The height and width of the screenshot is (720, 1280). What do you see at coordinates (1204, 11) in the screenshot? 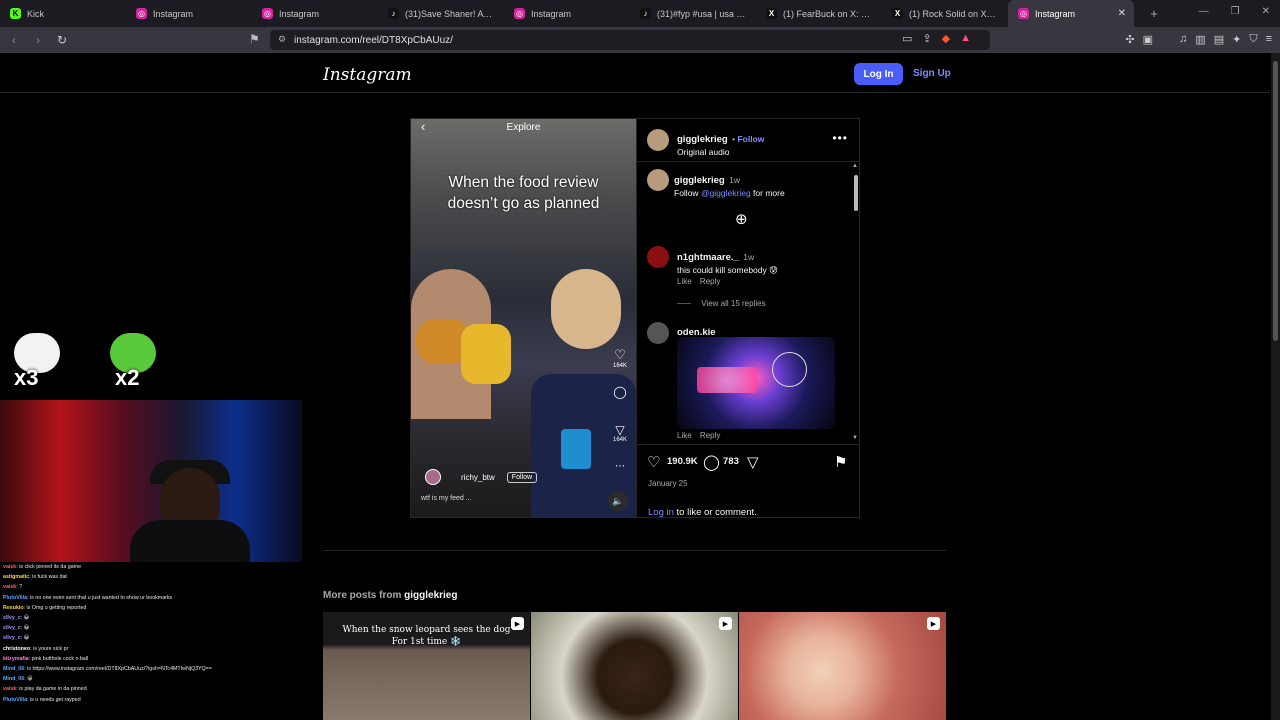
I see `minimize-icon: —` at bounding box center [1204, 11].